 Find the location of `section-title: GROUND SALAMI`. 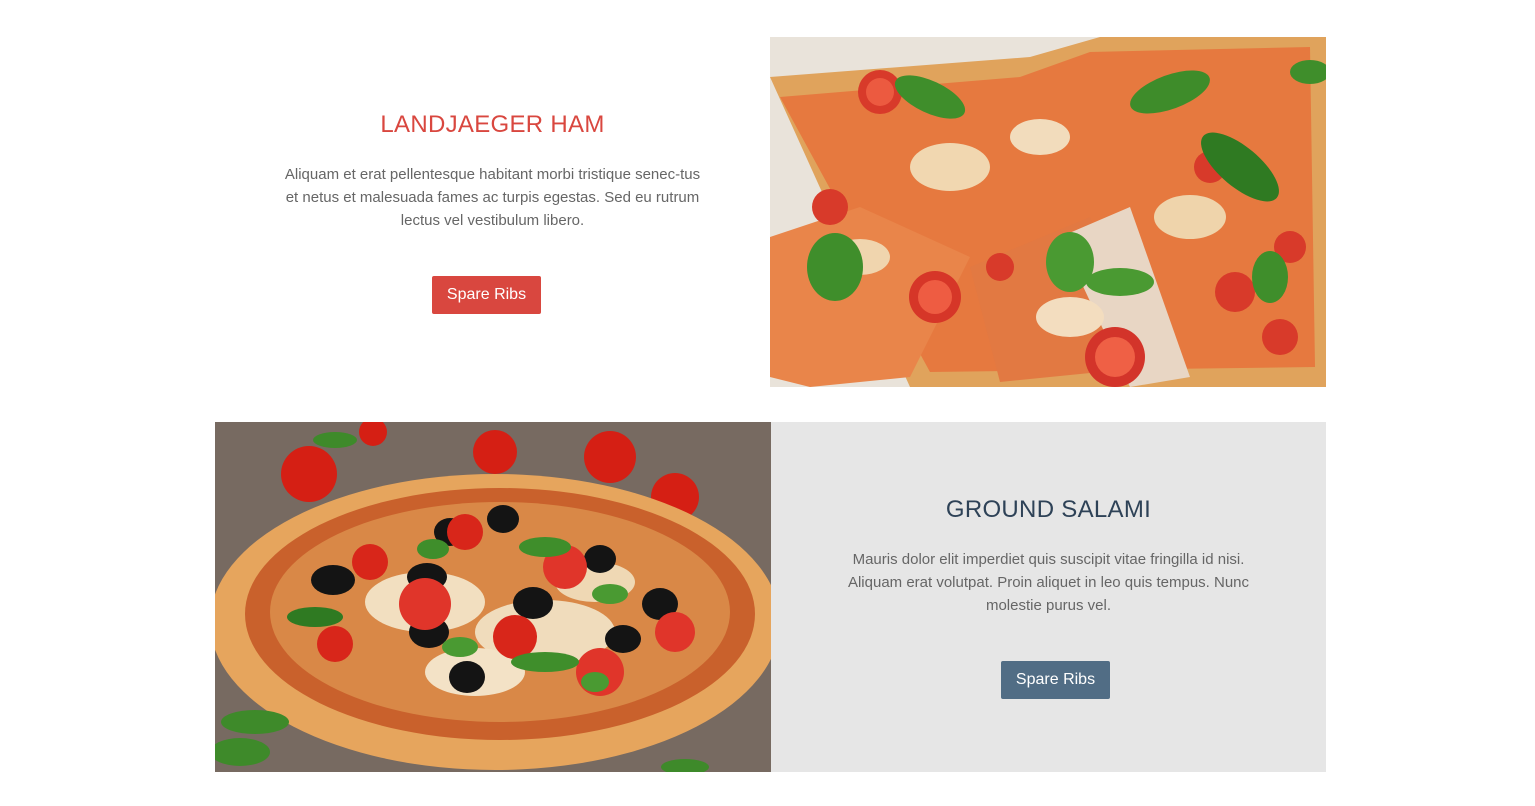

section-title: GROUND SALAMI is located at coordinates (1048, 509).